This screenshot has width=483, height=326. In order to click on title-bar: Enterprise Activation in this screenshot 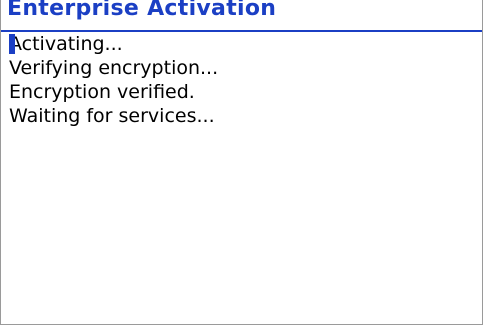, I will do `click(241, 16)`.